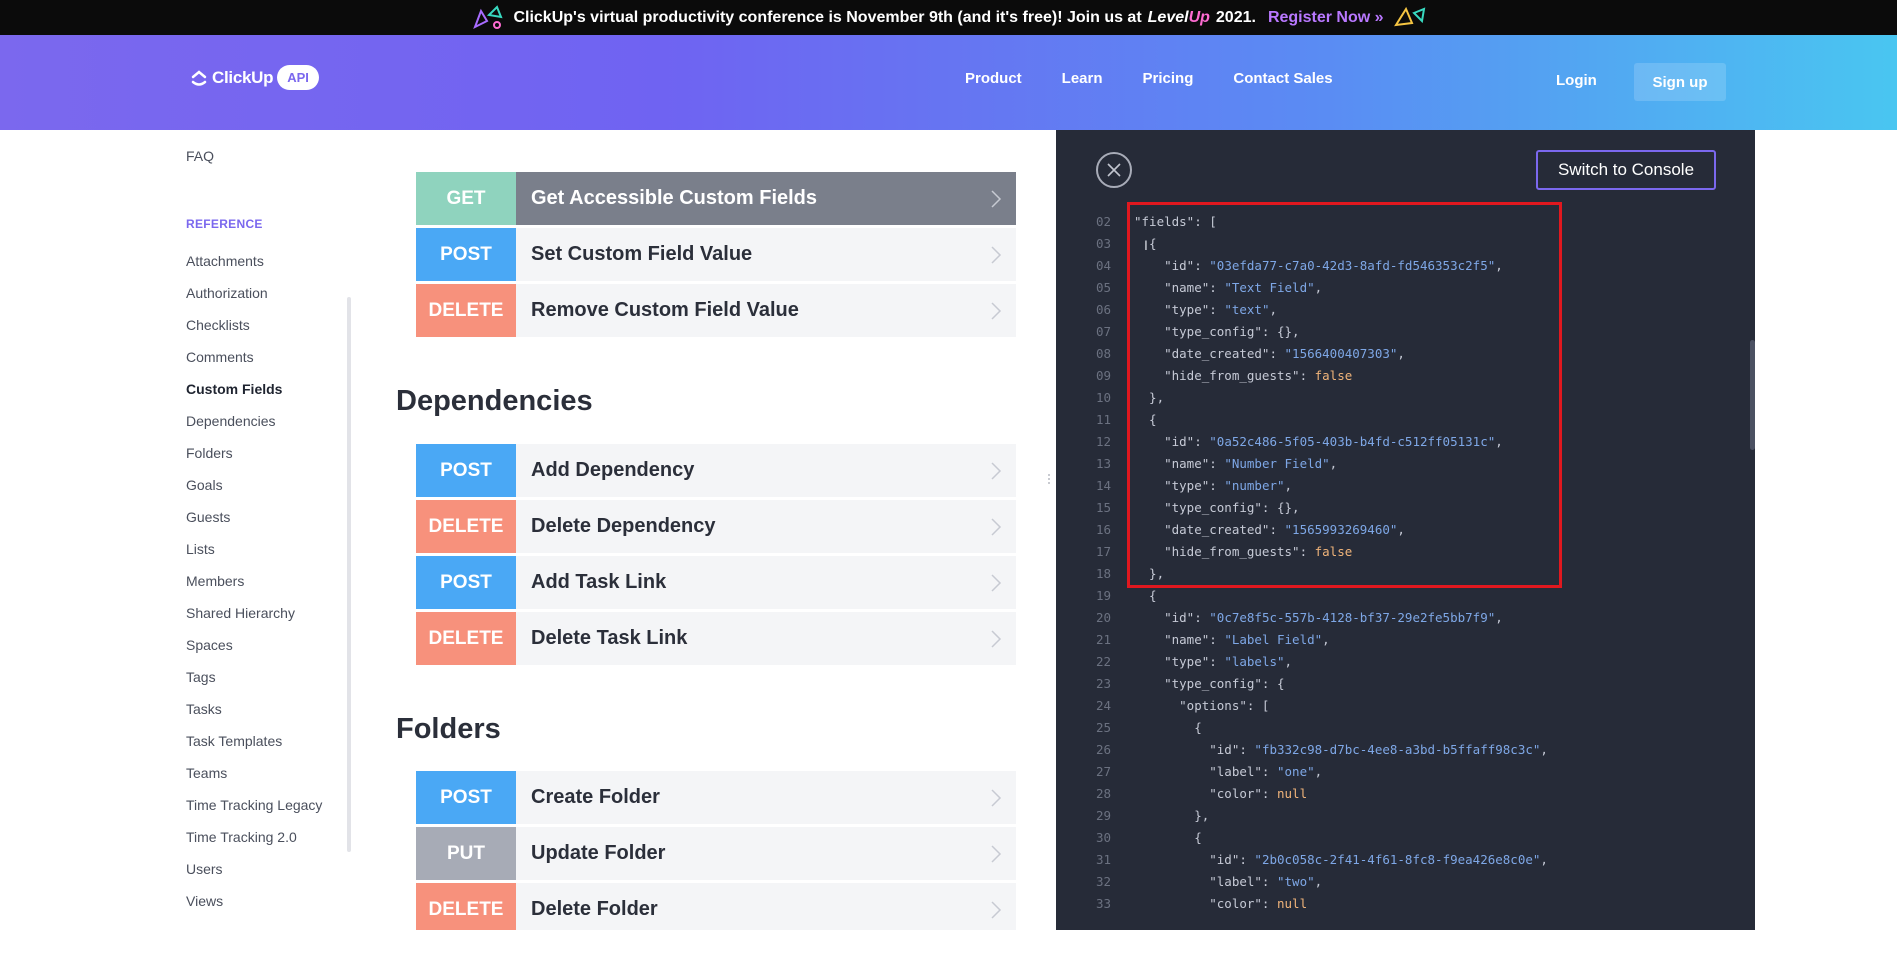 This screenshot has width=1897, height=961. What do you see at coordinates (1209, 683) in the screenshot?
I see `code-text: "type_config": {` at bounding box center [1209, 683].